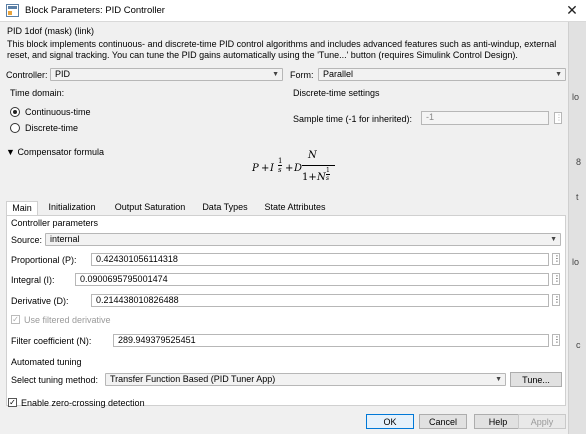 This screenshot has width=586, height=434. Describe the element at coordinates (225, 208) in the screenshot. I see `tab-data-types: Data Types` at that location.